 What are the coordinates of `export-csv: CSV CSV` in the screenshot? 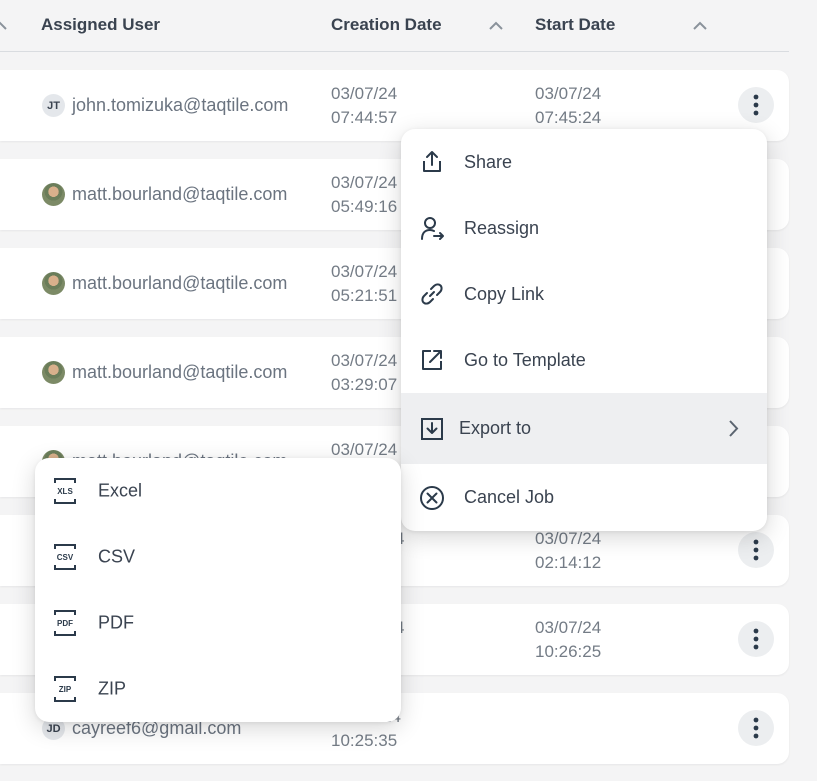 It's located at (218, 557).